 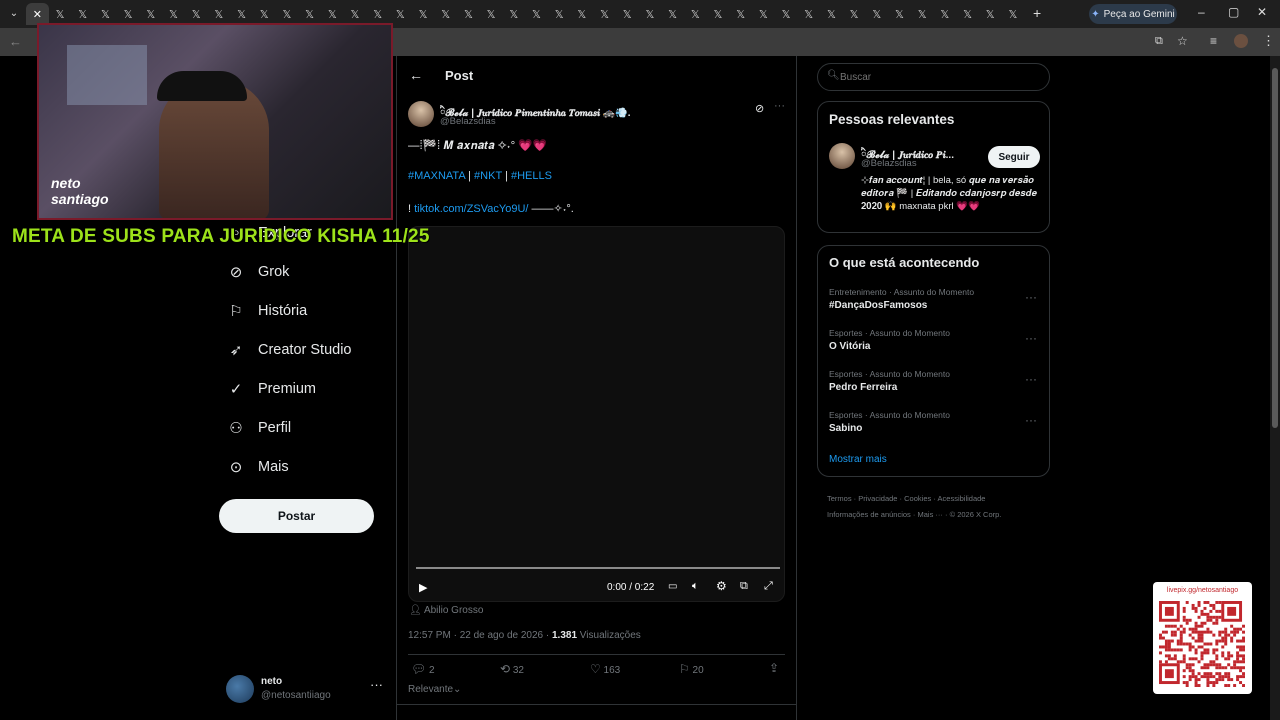 I want to click on settings-icon: ⚙, so click(x=721, y=586).